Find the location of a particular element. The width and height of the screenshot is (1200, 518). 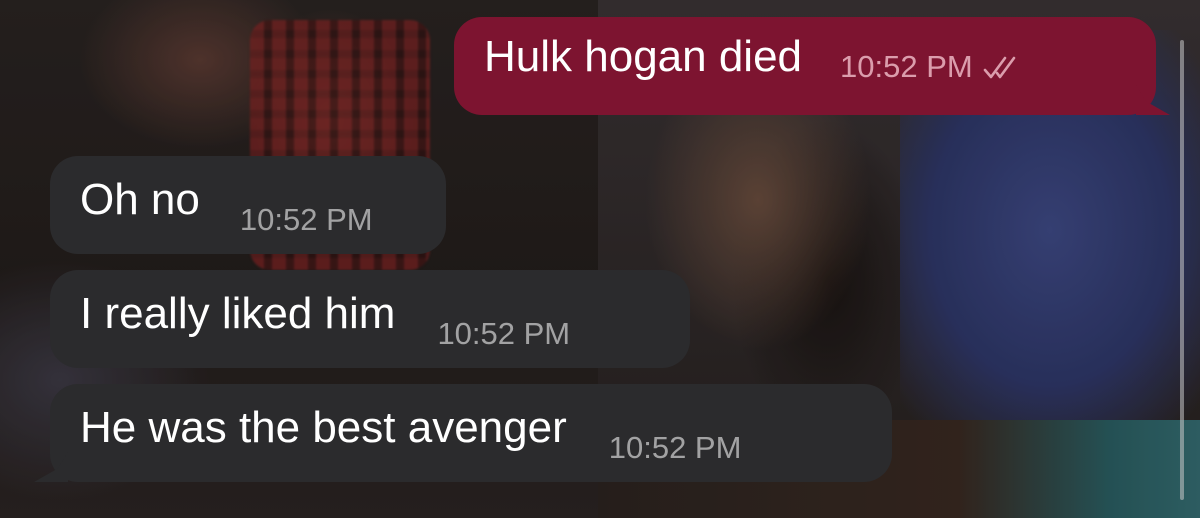

message-text: I really liked him is located at coordinates (238, 313).